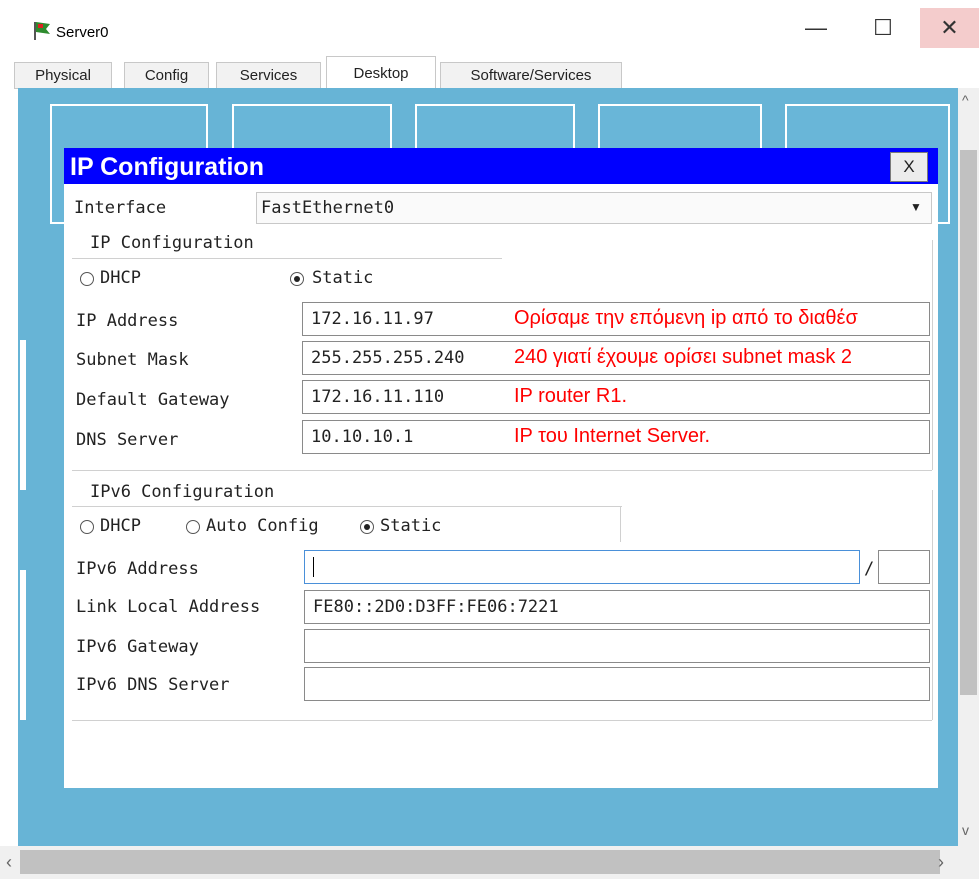  What do you see at coordinates (367, 527) in the screenshot?
I see `ipv6-static-radio` at bounding box center [367, 527].